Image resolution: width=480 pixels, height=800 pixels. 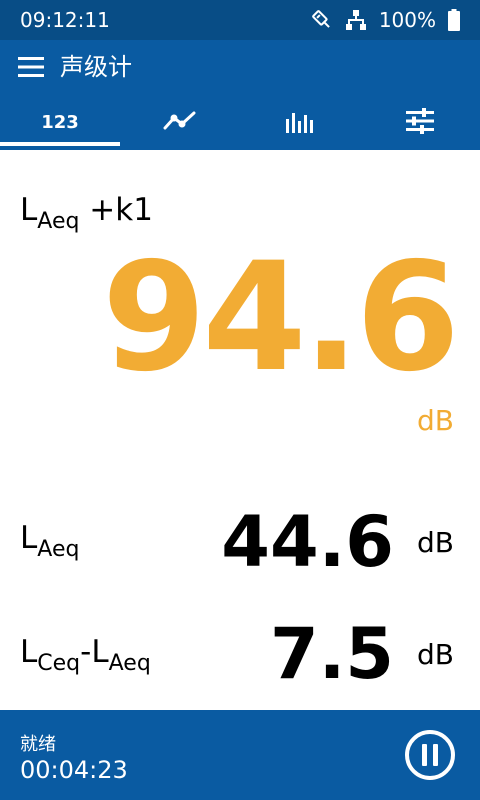 I want to click on tab-numeric-label: 123, so click(x=60, y=122).